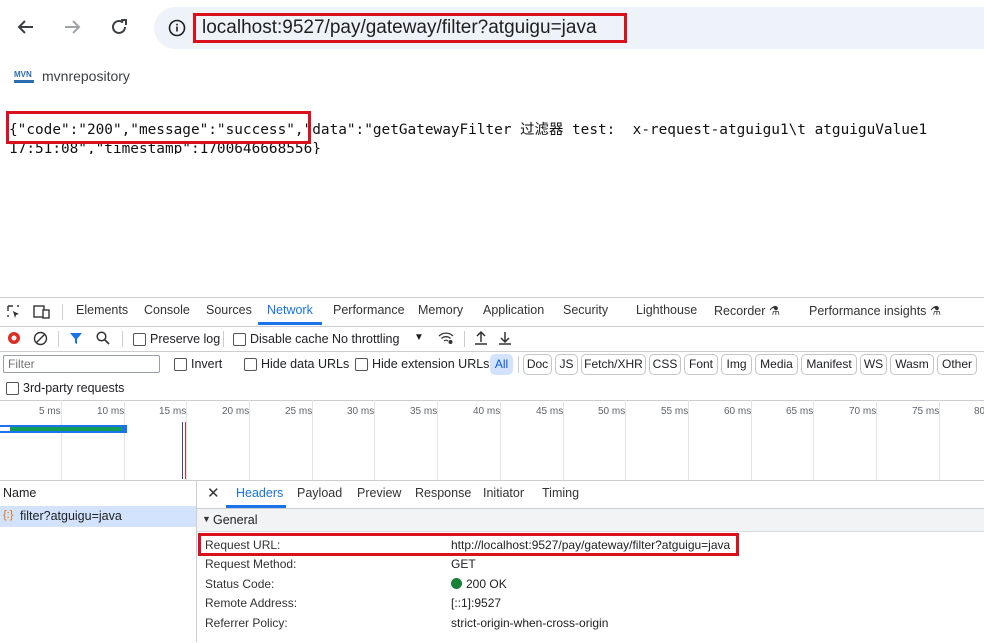  Describe the element at coordinates (76, 338) in the screenshot. I see `filter-icon` at that location.